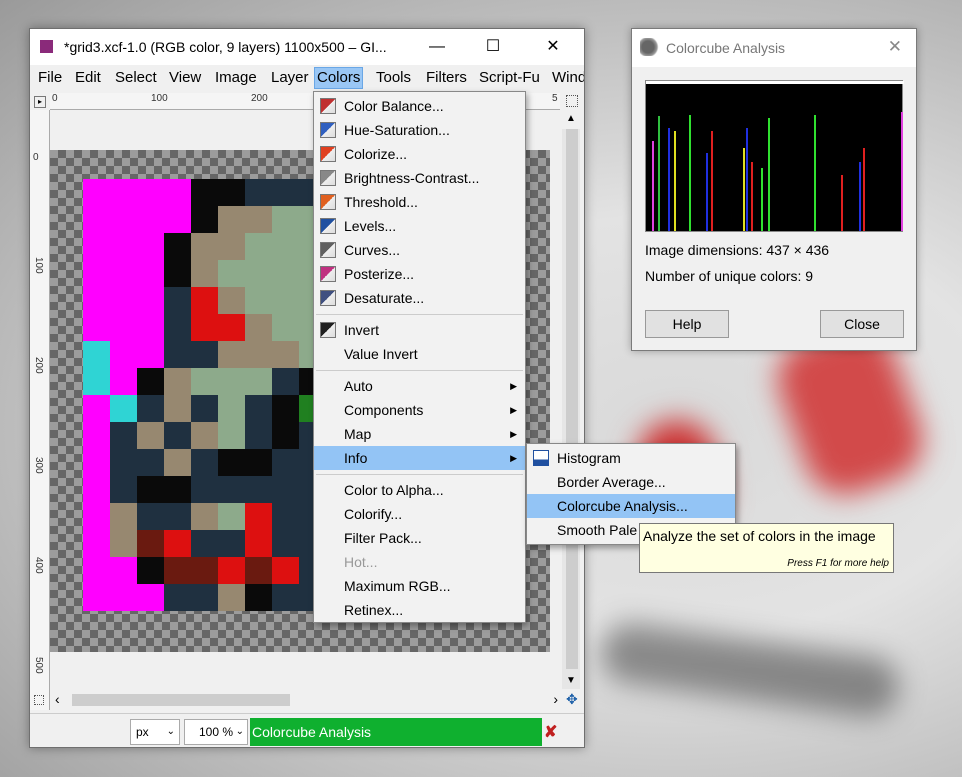  What do you see at coordinates (328, 106) in the screenshot?
I see `color-balance-icon` at bounding box center [328, 106].